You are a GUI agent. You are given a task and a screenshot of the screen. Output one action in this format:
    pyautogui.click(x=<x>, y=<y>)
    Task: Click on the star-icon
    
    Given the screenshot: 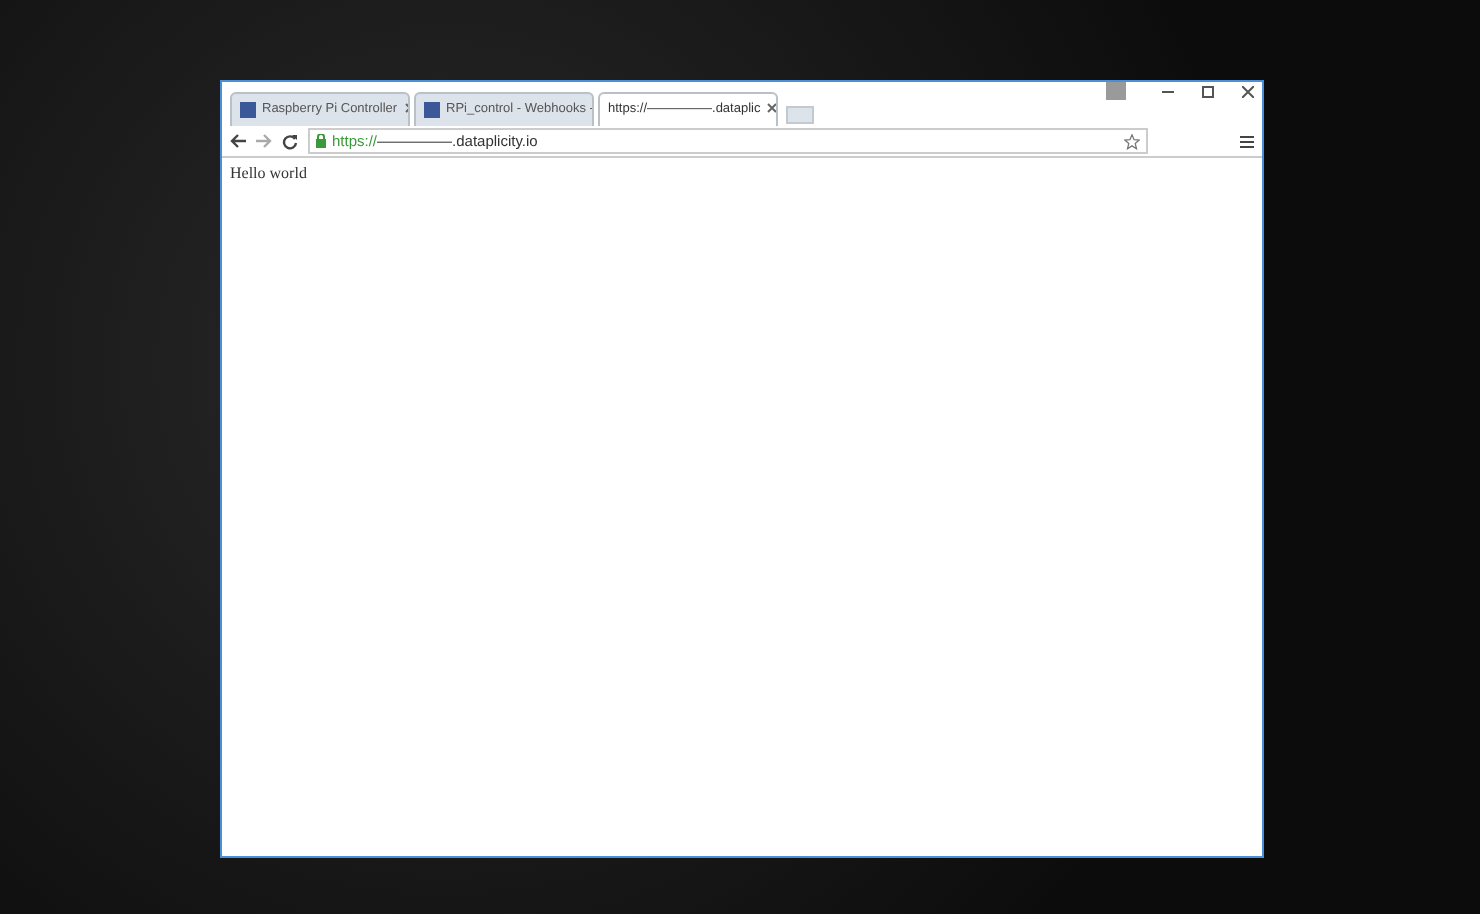 What is the action you would take?
    pyautogui.click(x=1132, y=141)
    